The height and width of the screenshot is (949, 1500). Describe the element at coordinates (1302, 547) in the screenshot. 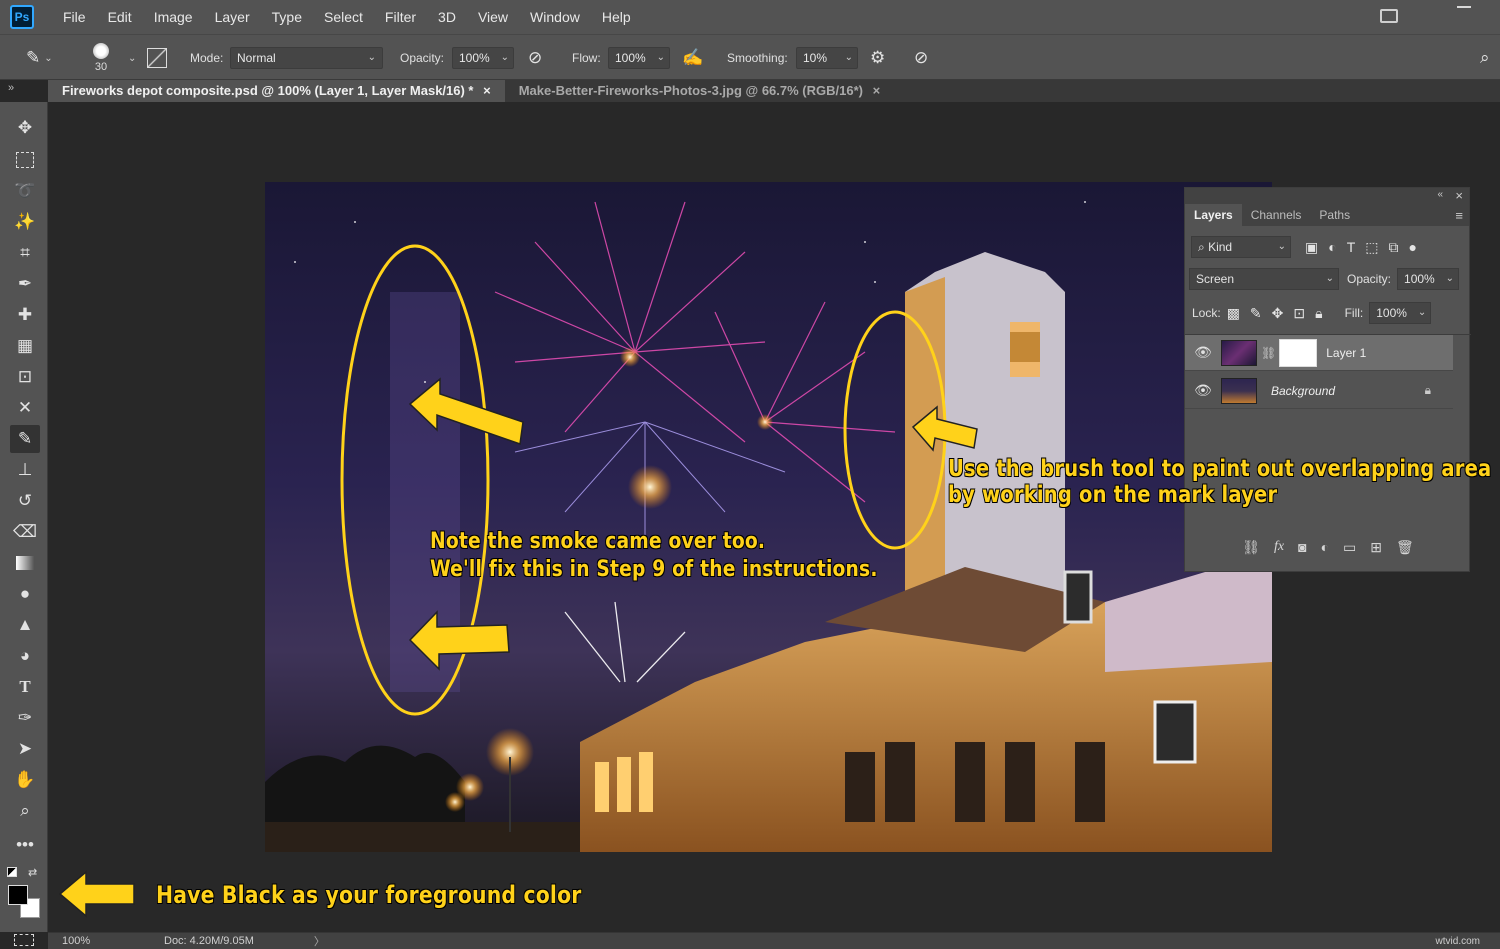

I see `add-mask-icon: ◙` at that location.